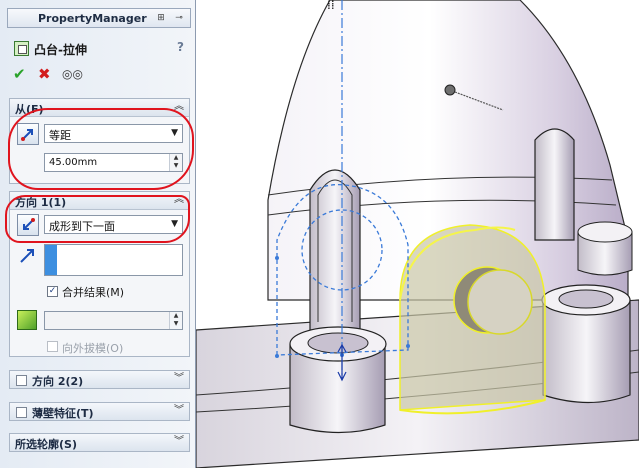 This screenshot has height=468, width=639. Describe the element at coordinates (113, 320) in the screenshot. I see `draft-angle-field: ▲ ▼` at that location.